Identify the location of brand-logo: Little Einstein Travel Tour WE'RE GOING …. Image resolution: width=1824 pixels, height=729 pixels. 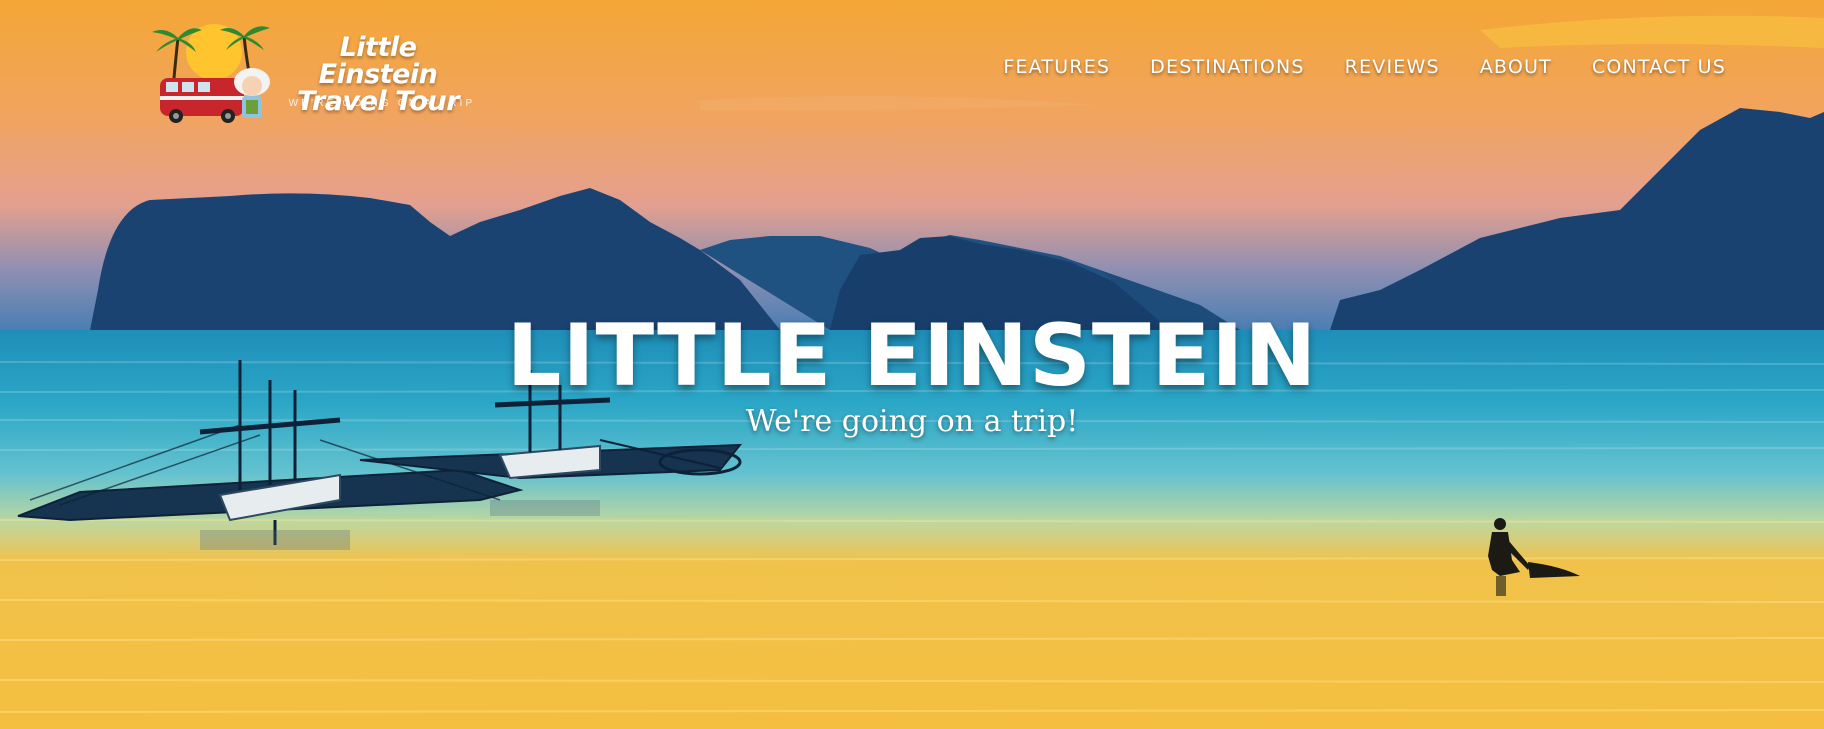
(311, 71).